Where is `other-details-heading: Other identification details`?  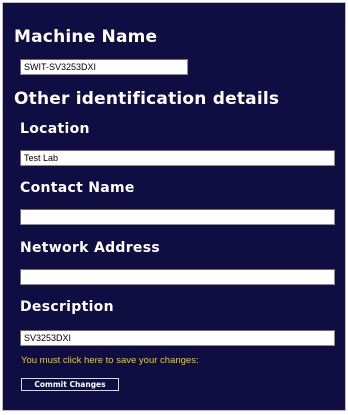
other-details-heading: Other identification details is located at coordinates (147, 99).